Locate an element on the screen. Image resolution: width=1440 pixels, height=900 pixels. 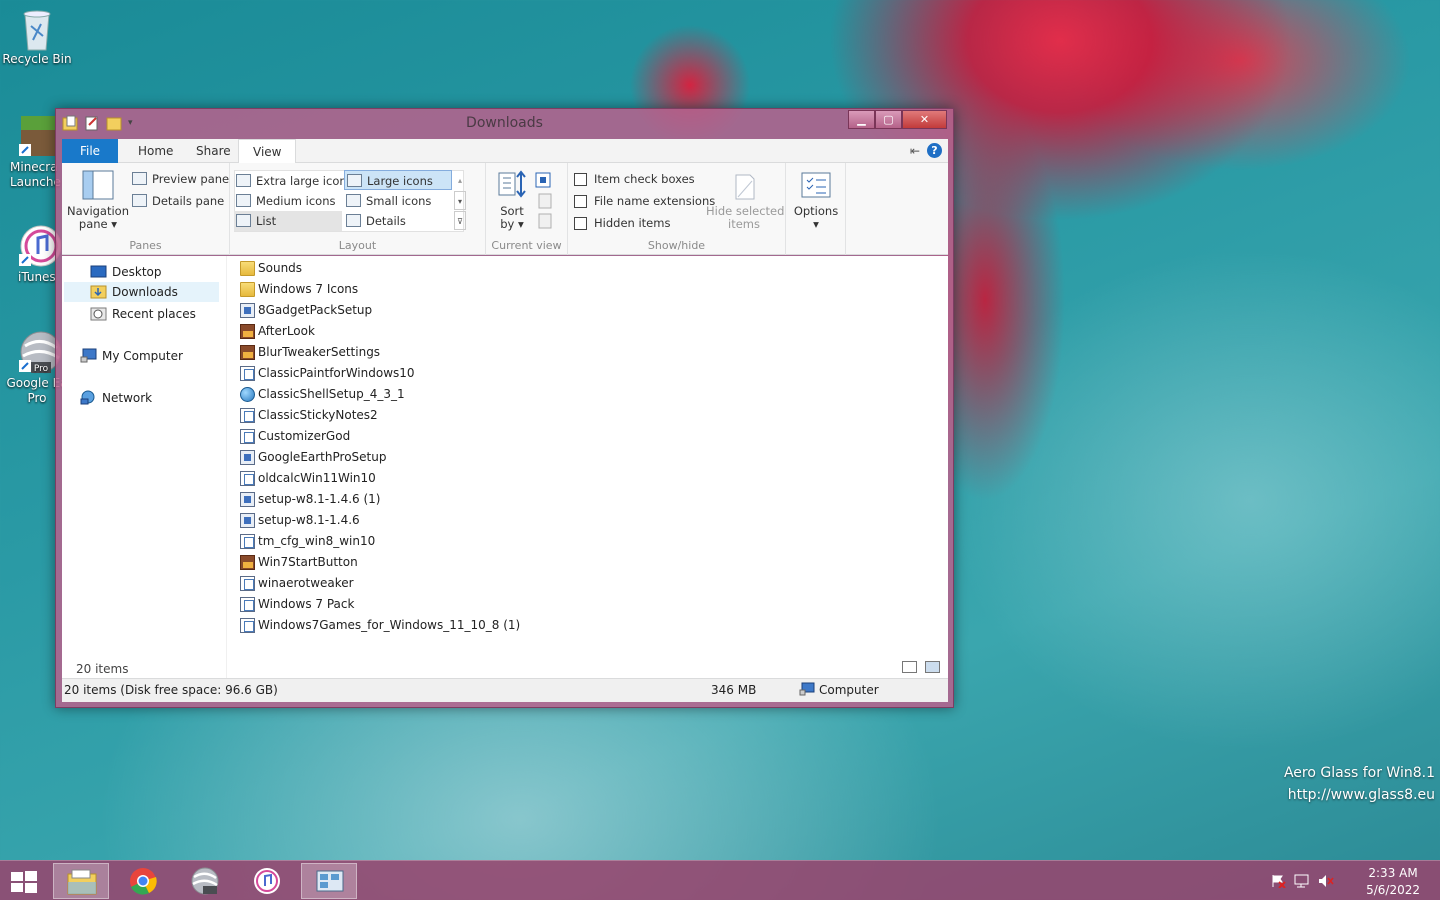
action-center-flag-icon is located at coordinates (1278, 881).